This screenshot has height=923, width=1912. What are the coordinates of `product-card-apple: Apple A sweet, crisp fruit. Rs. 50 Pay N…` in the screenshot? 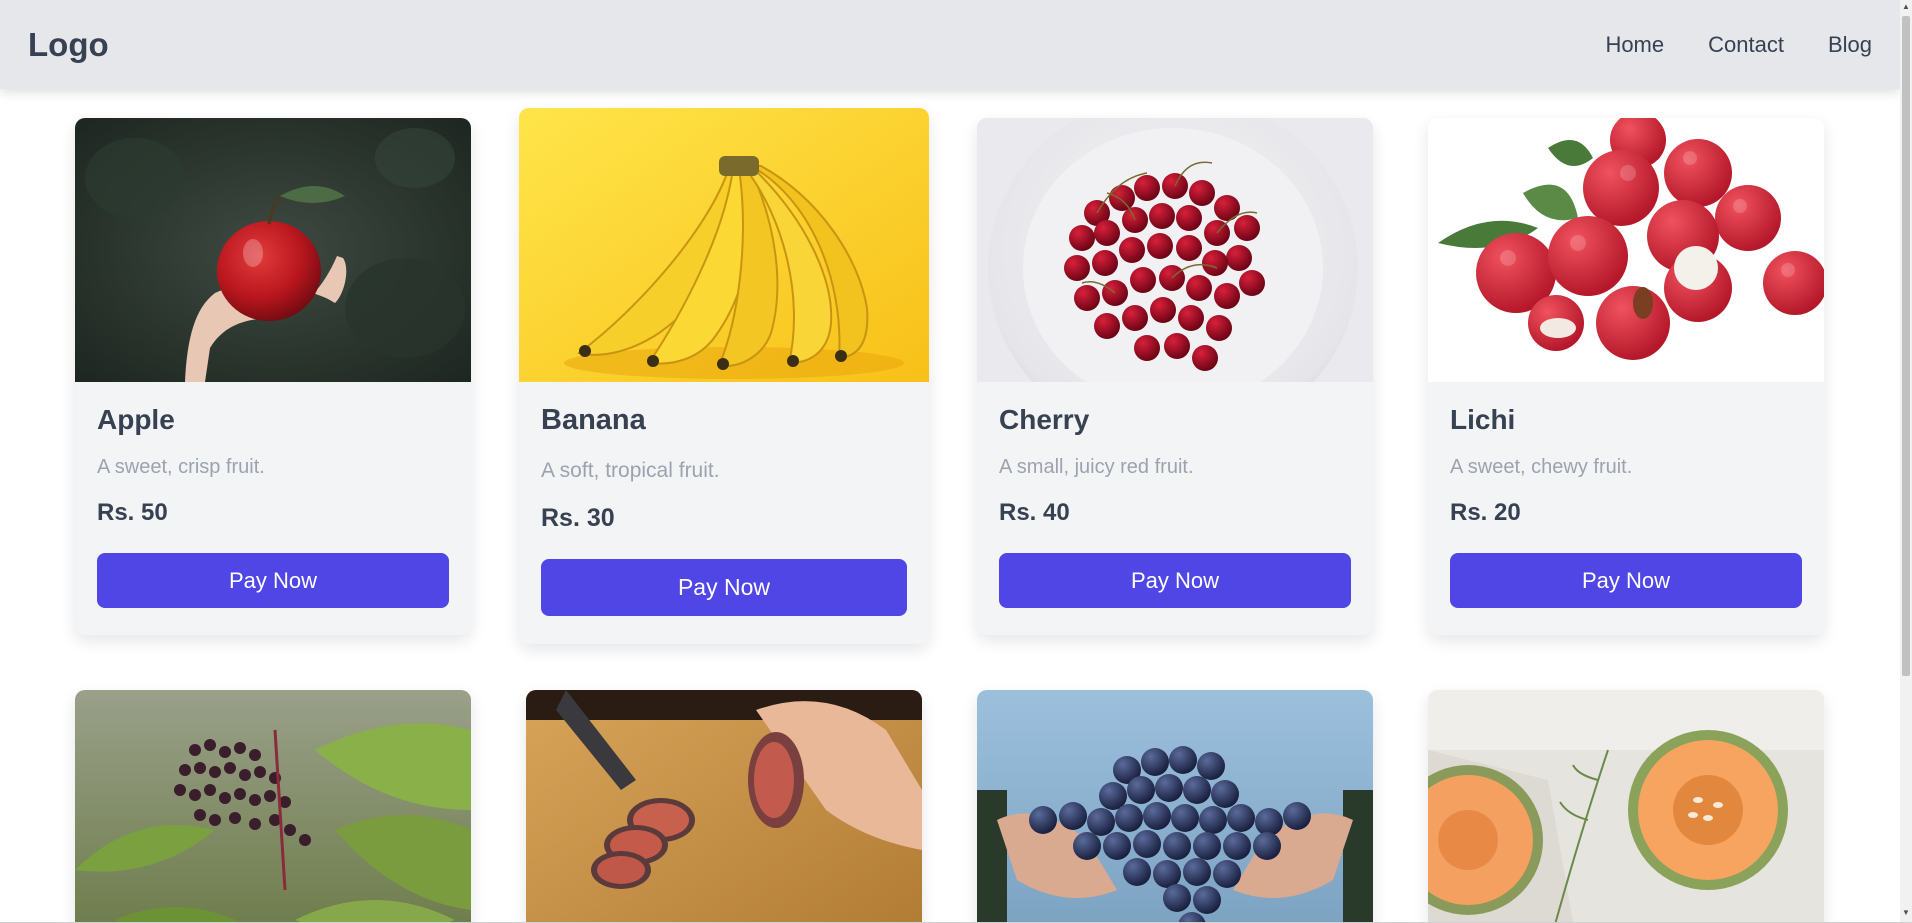 It's located at (273, 376).